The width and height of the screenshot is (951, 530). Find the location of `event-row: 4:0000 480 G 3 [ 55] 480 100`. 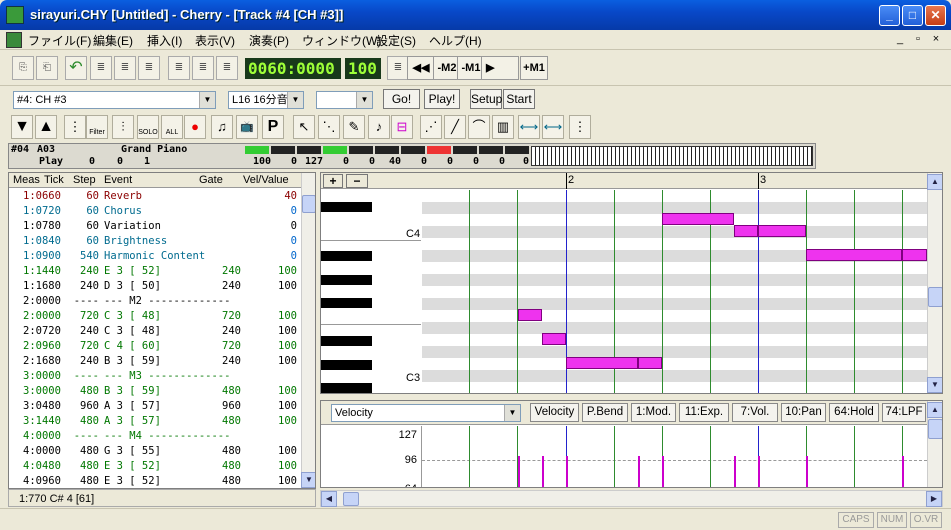

event-row: 4:0000 480 G 3 [ 55] 480 100 is located at coordinates (155, 451).